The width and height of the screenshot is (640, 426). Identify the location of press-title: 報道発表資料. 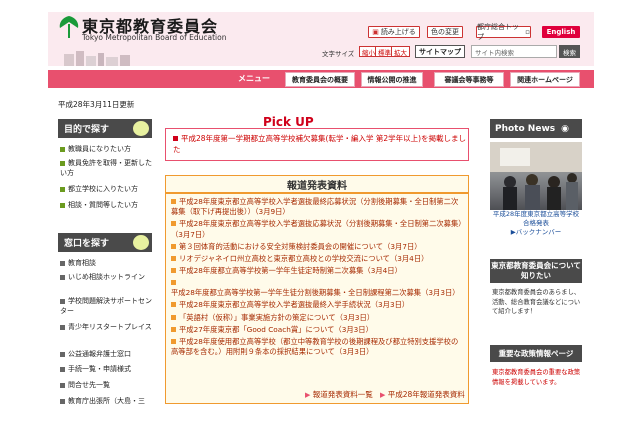
(317, 186).